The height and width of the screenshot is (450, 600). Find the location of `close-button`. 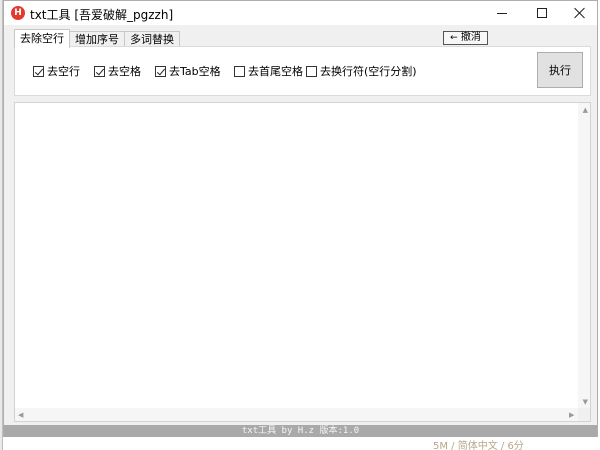

close-button is located at coordinates (580, 13).